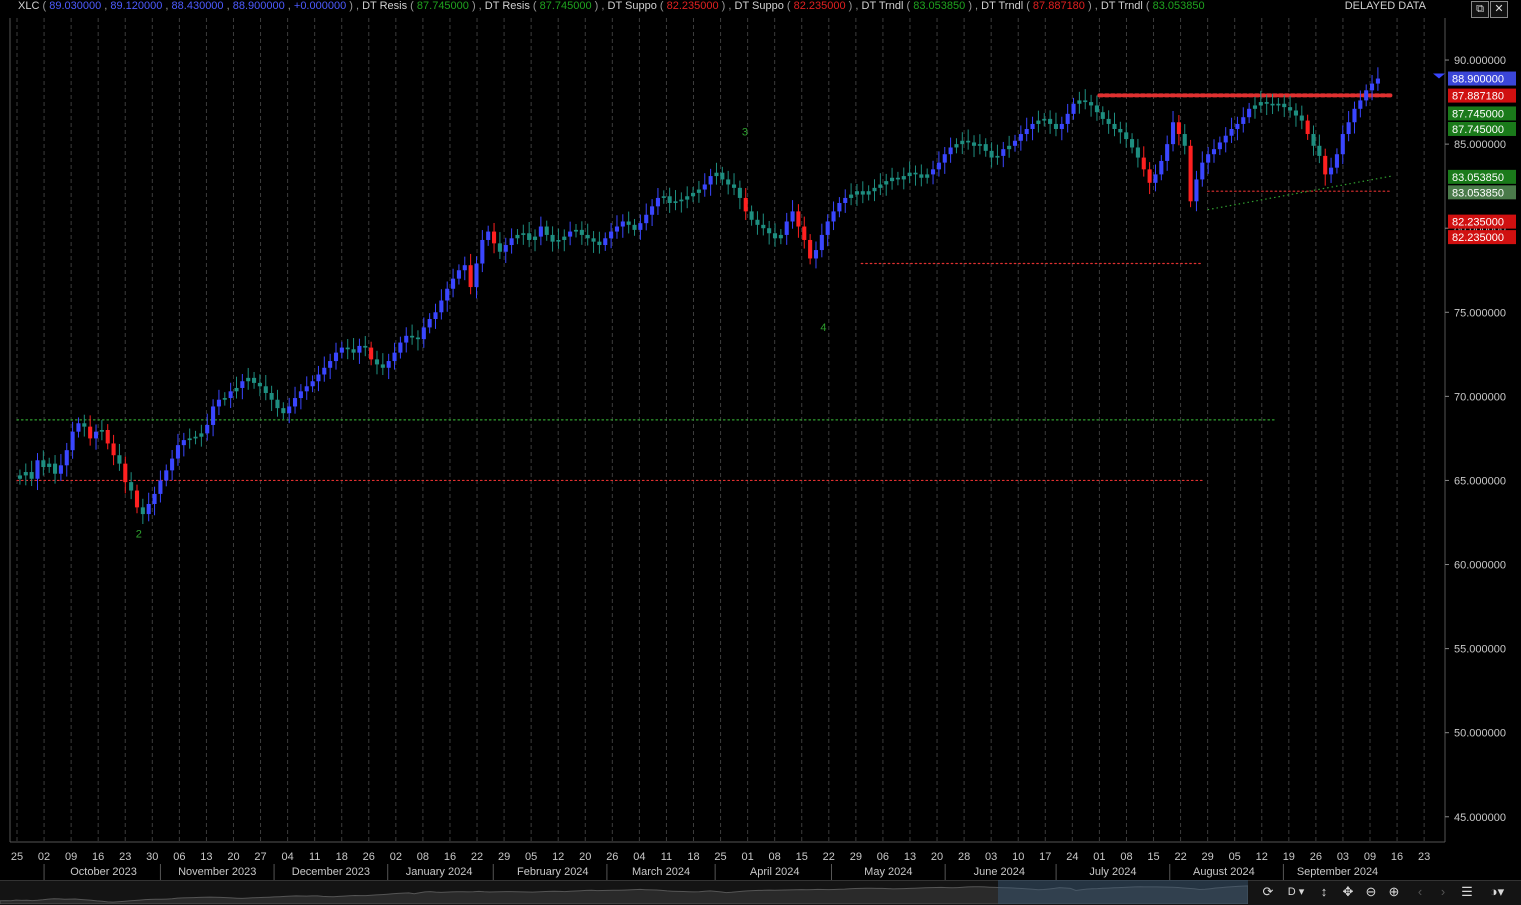  I want to click on date-tick-label: 29, so click(1208, 857).